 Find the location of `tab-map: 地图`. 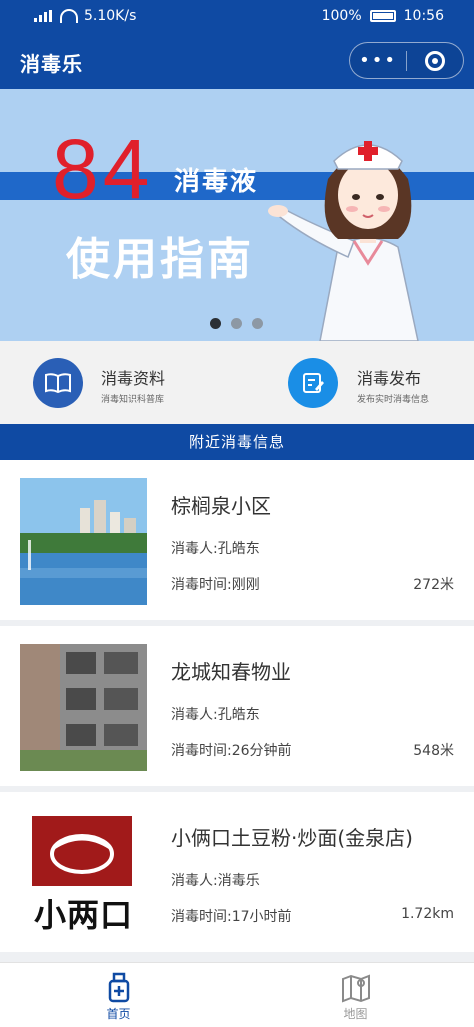

tab-map: 地图 is located at coordinates (355, 995).